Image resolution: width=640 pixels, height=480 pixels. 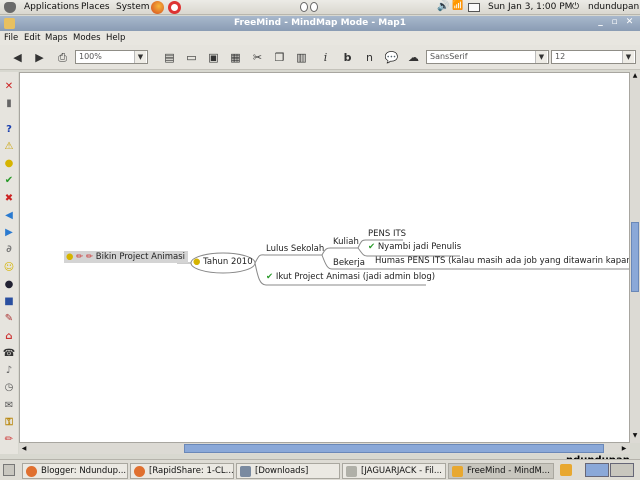 I want to click on maximize-button: ▫, so click(x=614, y=23).